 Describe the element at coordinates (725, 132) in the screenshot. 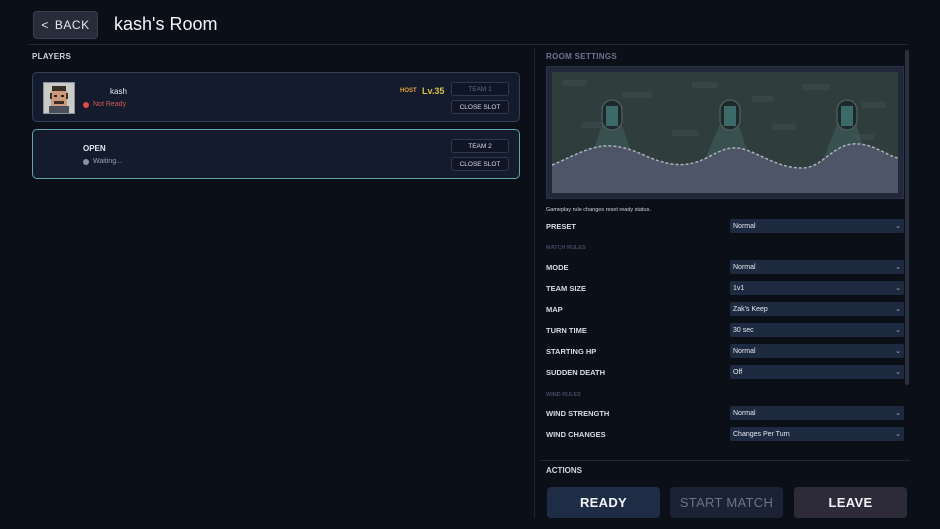

I see `map-preview` at that location.